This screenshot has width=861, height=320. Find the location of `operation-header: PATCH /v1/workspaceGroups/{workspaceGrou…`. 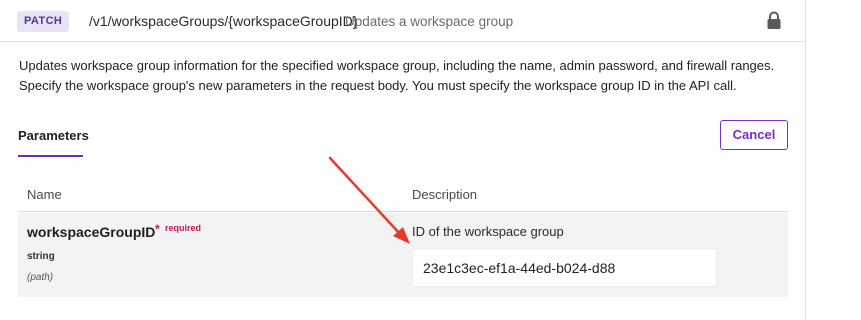

operation-header: PATCH /v1/workspaceGroups/{workspaceGrou… is located at coordinates (403, 21).